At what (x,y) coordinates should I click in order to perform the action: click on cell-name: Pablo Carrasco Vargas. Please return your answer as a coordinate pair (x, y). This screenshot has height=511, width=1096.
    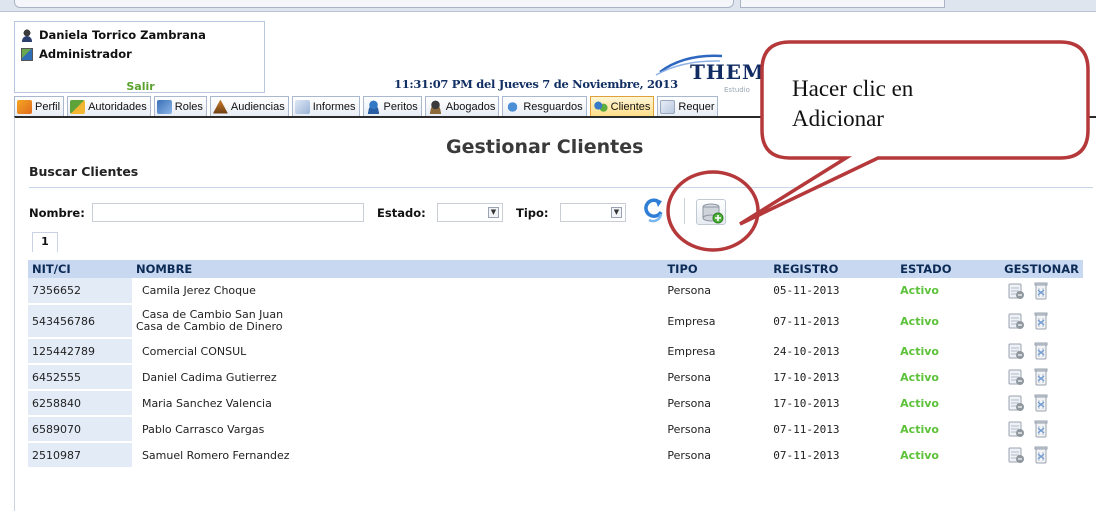
    Looking at the image, I should click on (397, 429).